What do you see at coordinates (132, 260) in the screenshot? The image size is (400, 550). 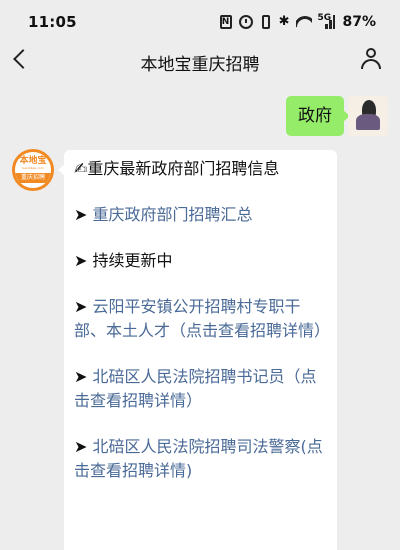 I see `update-note: 持续更新中` at bounding box center [132, 260].